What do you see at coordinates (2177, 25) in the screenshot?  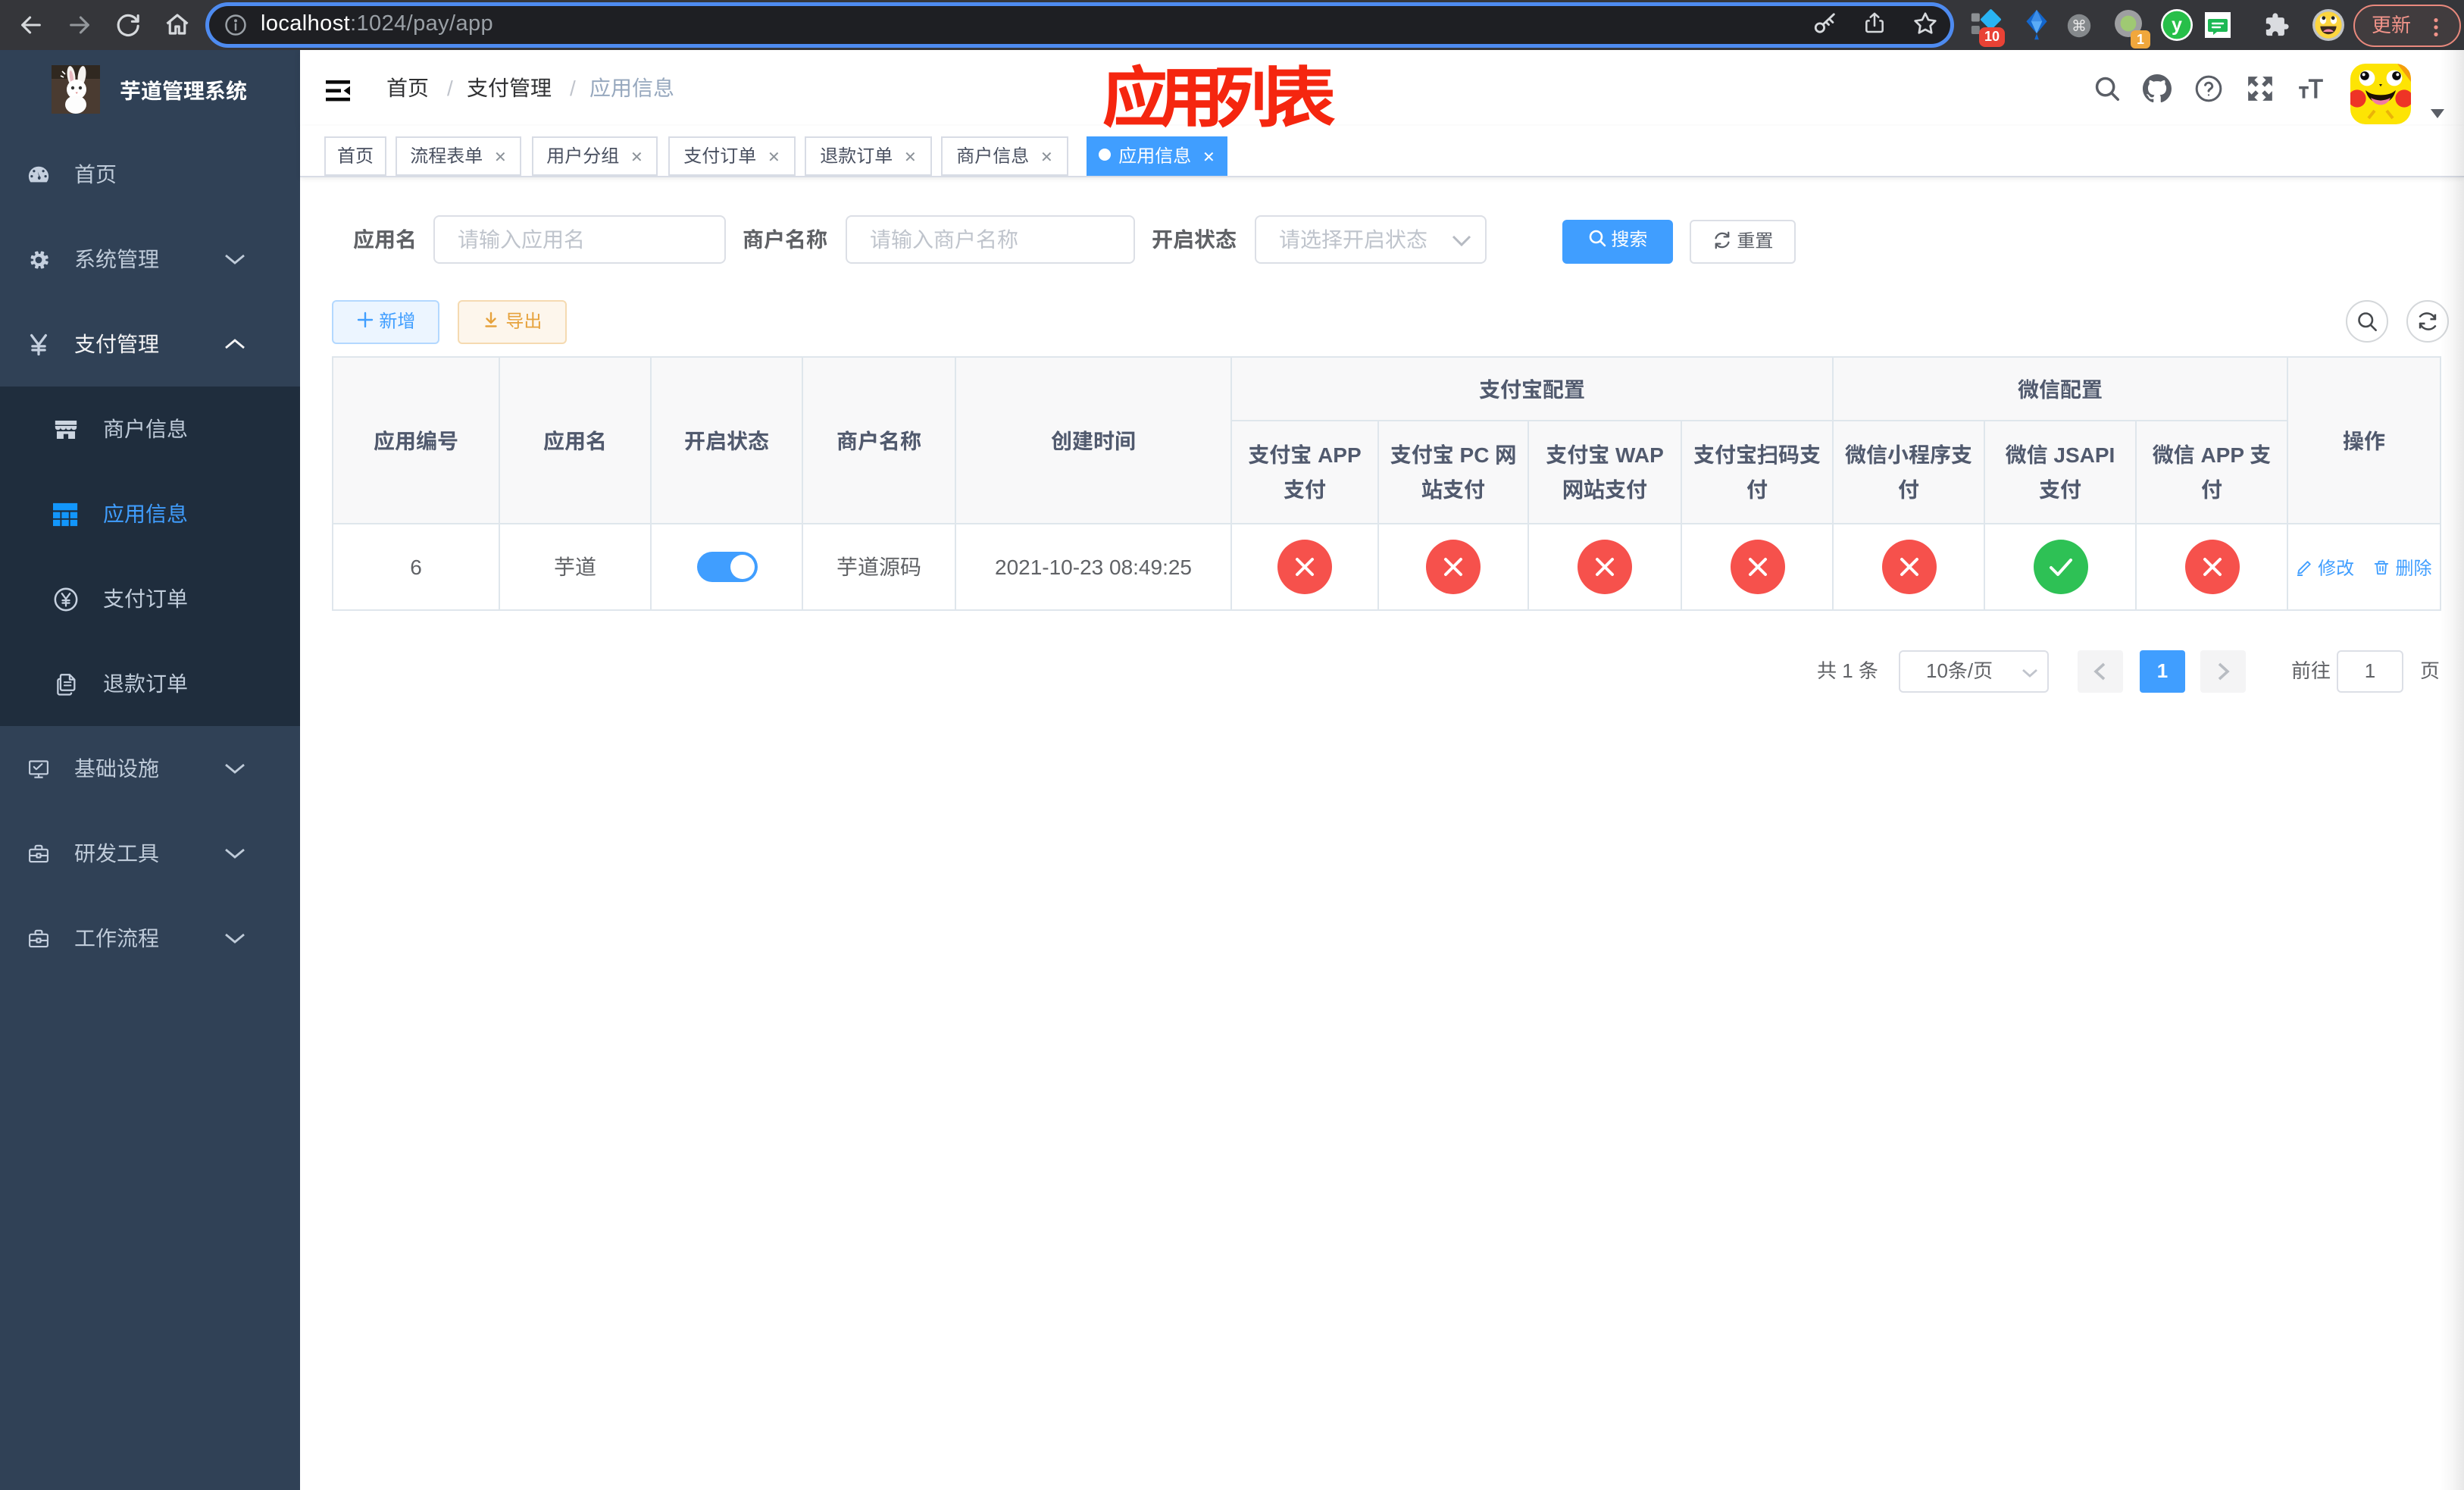 I see `svg-text: y` at bounding box center [2177, 25].